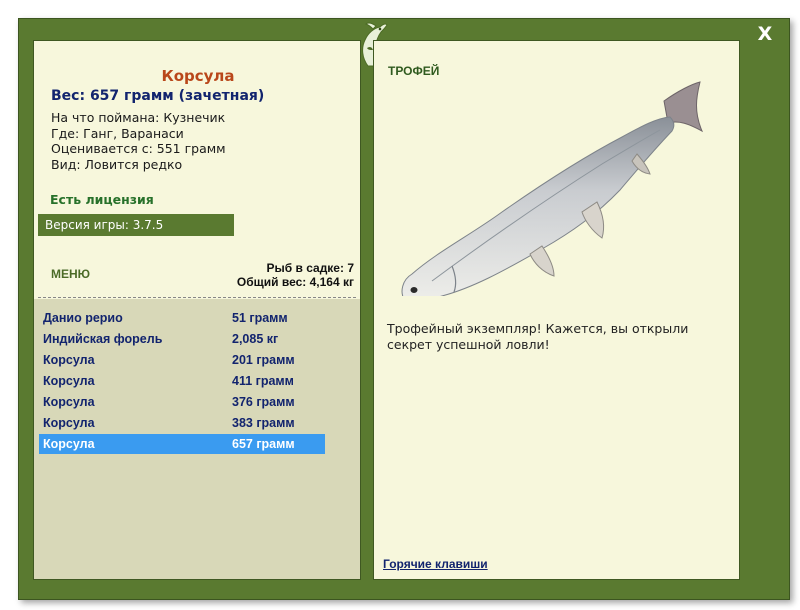 Image resolution: width=800 pixels, height=610 pixels. Describe the element at coordinates (263, 381) in the screenshot. I see `list-item-weight: 411 грамм` at that location.